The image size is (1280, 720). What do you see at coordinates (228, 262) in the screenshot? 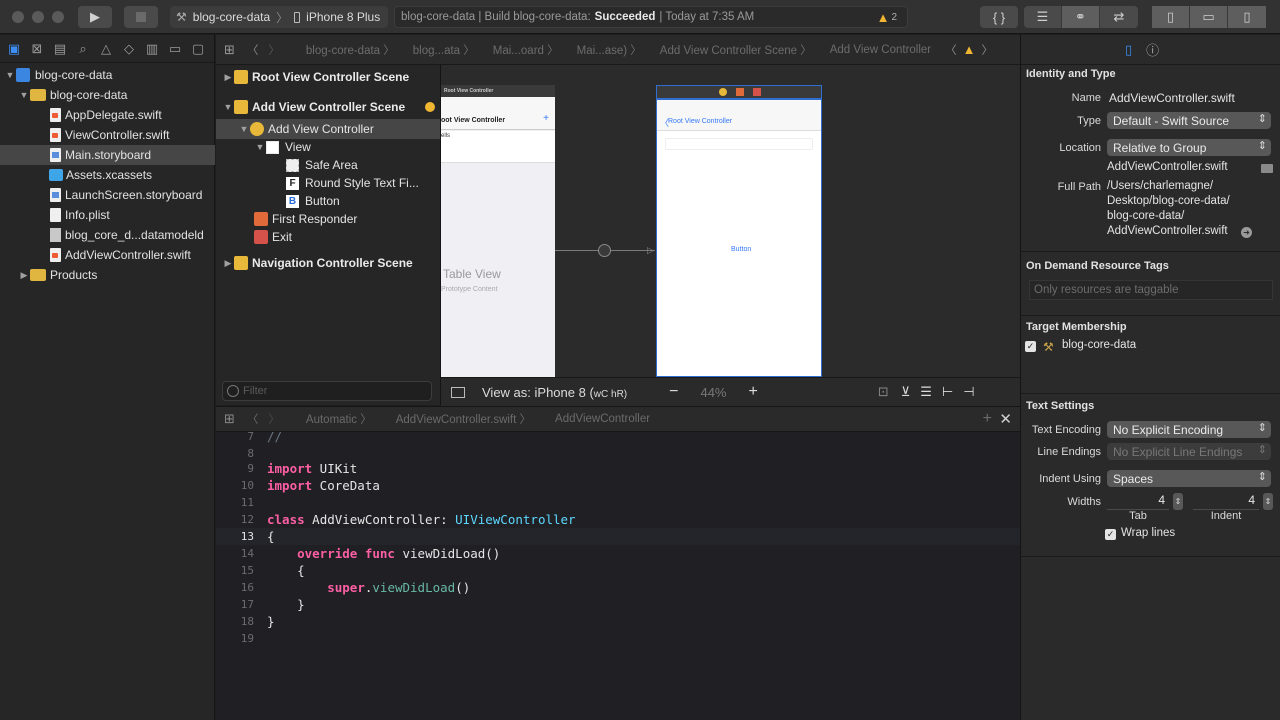
I see `disclosure-closed-icon: ▶` at bounding box center [228, 262].